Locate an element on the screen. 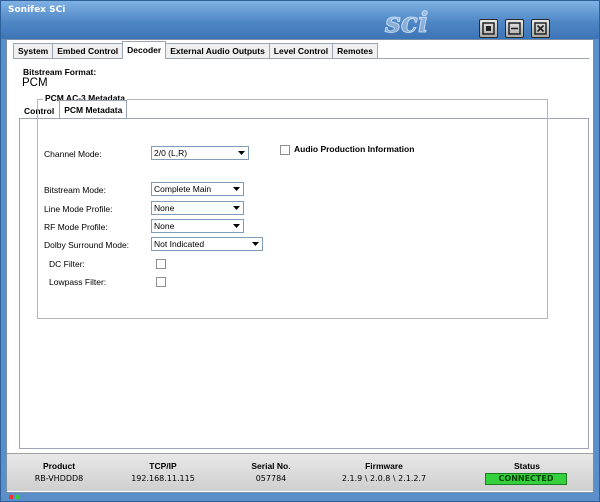  rf-mode-profile-select: None is located at coordinates (197, 226).